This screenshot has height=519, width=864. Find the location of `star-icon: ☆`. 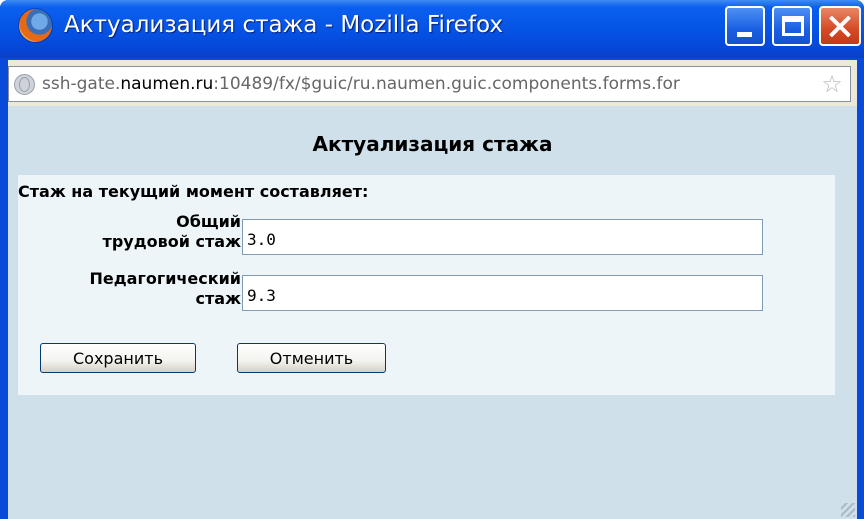

star-icon: ☆ is located at coordinates (832, 84).